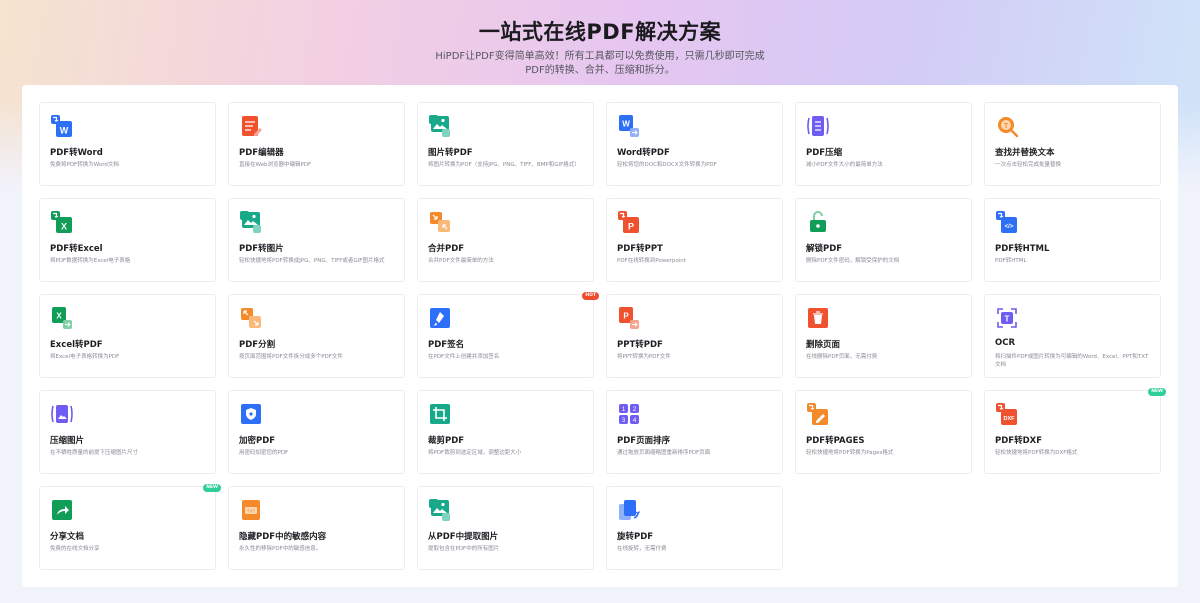 The width and height of the screenshot is (1200, 603). I want to click on tool-description: 轻松快捷地将PDF转换为DXF格式, so click(1036, 453).